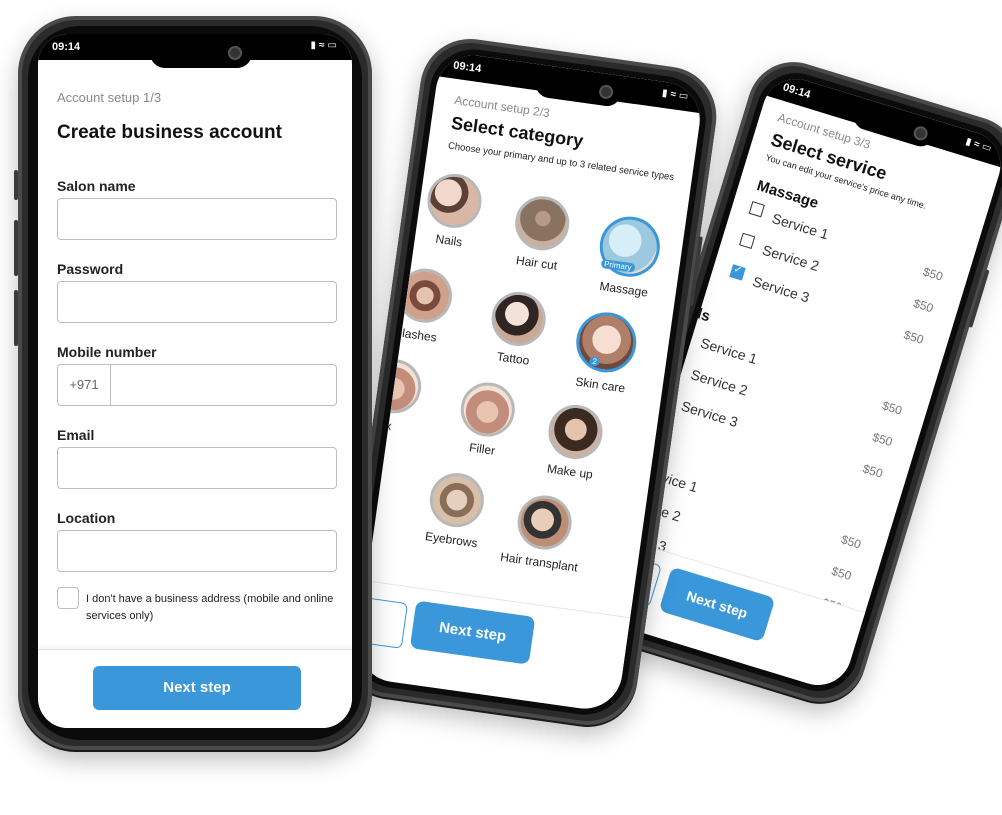  I want to click on password-box, so click(197, 302).